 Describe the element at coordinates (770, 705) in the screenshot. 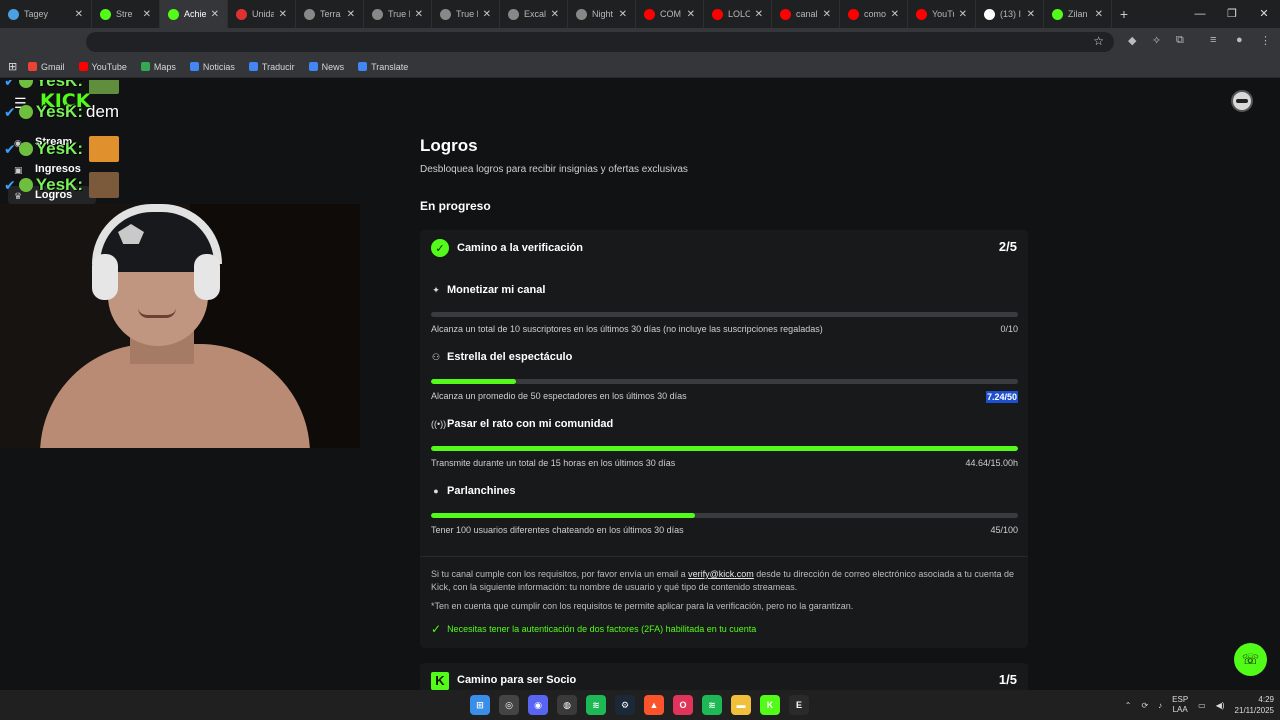

I see `kick-icon: K` at that location.